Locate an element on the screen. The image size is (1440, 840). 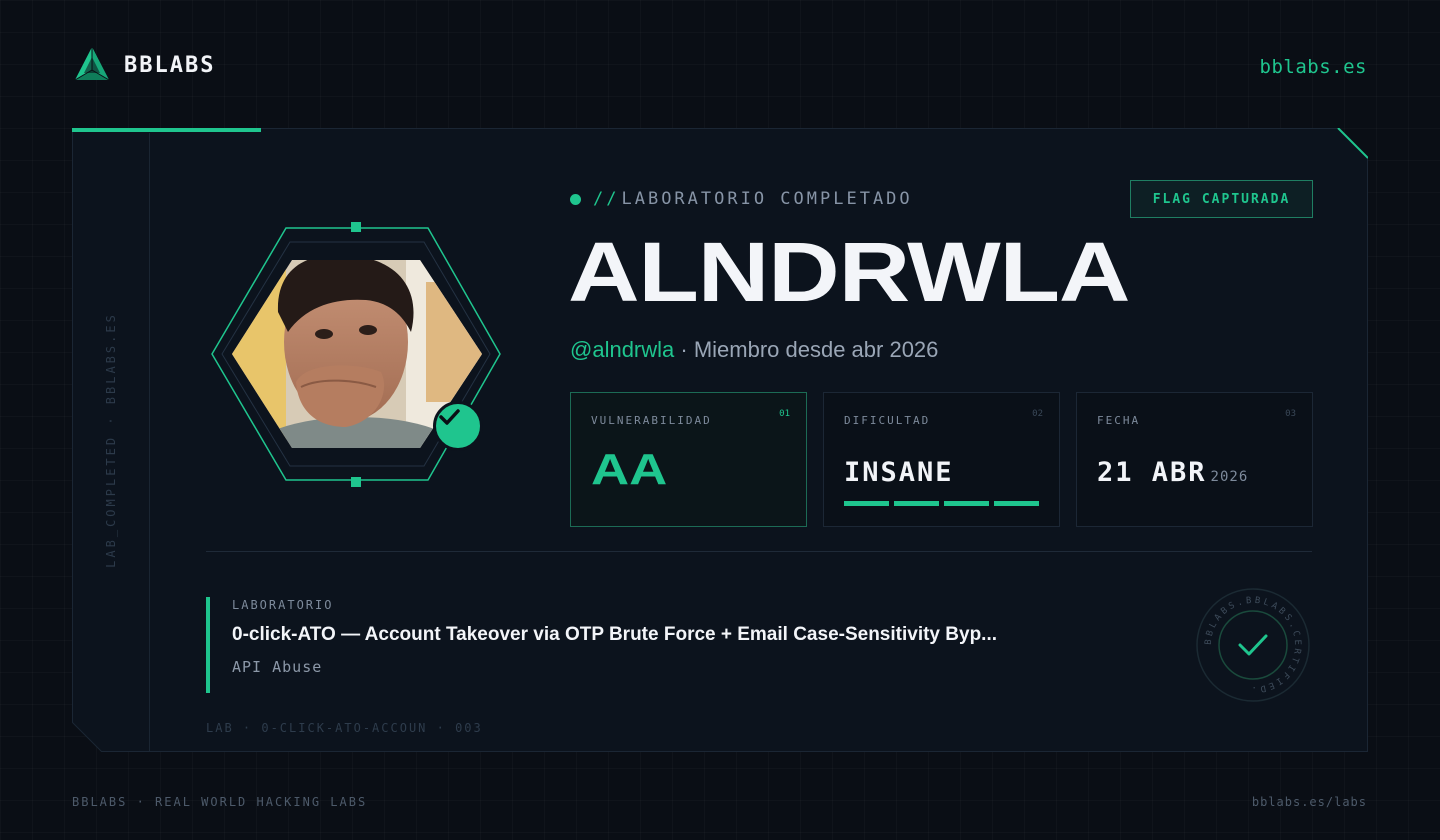
stat-label: DIFICULTAD is located at coordinates (887, 420).